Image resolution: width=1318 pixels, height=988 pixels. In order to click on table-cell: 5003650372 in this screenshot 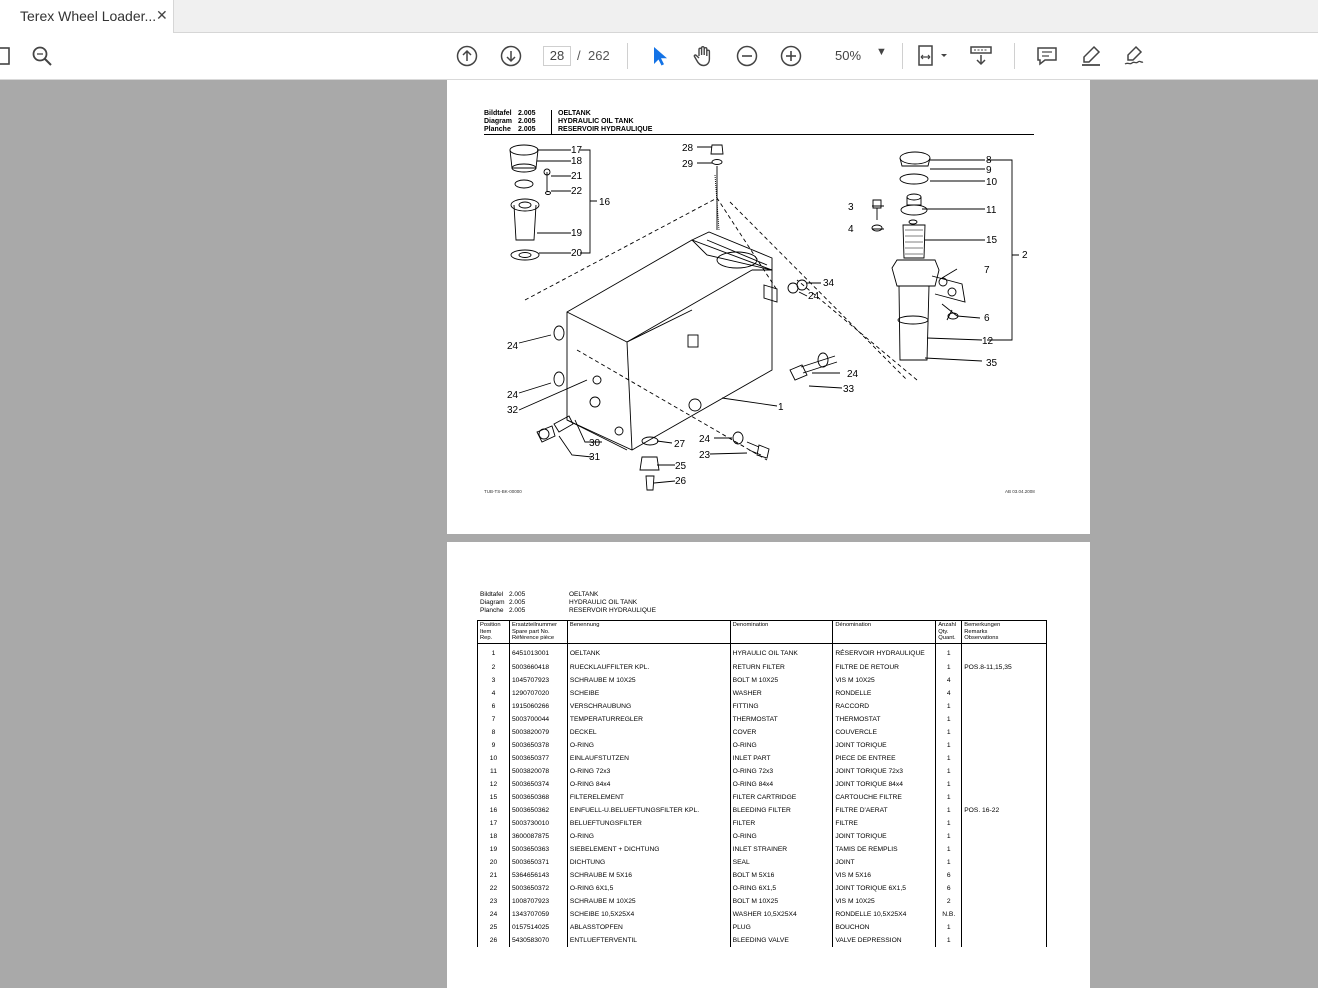, I will do `click(538, 888)`.